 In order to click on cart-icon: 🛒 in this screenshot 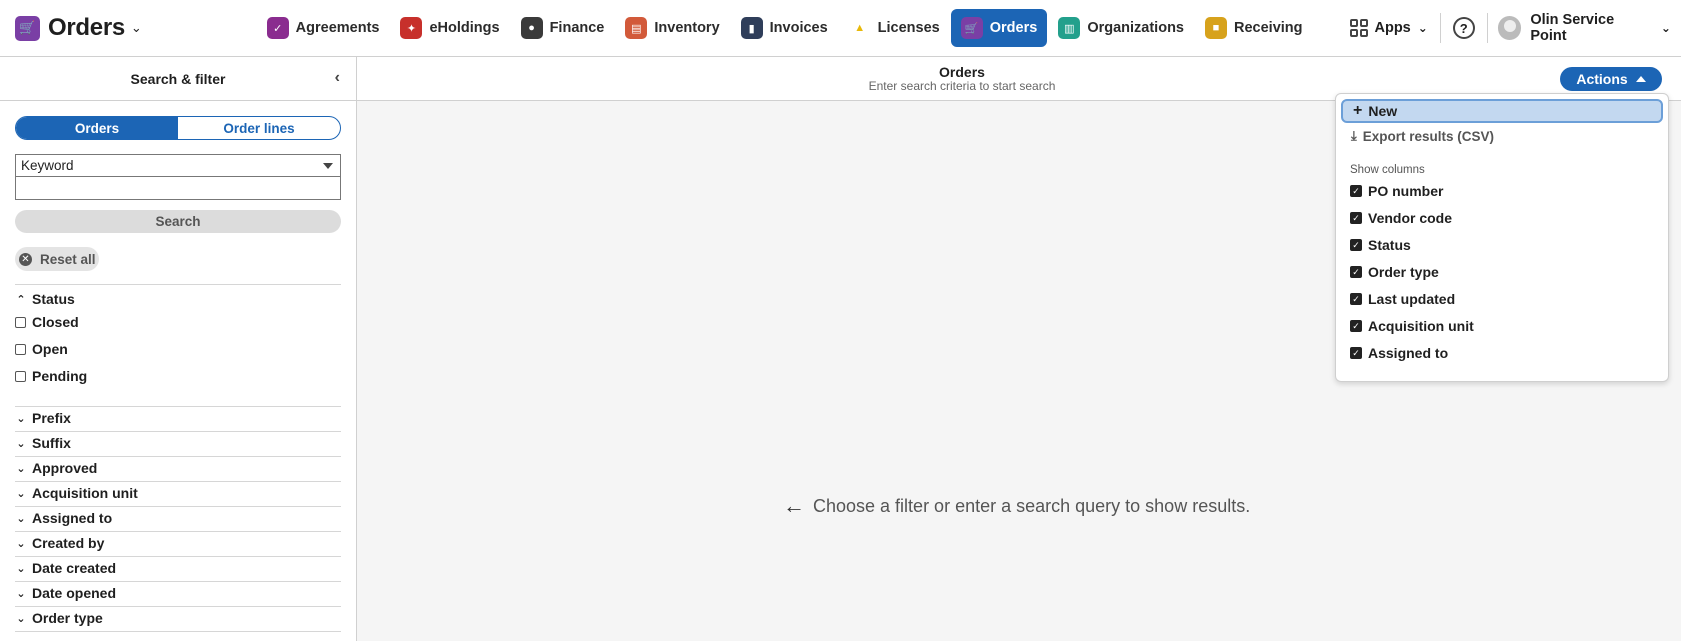, I will do `click(27, 28)`.